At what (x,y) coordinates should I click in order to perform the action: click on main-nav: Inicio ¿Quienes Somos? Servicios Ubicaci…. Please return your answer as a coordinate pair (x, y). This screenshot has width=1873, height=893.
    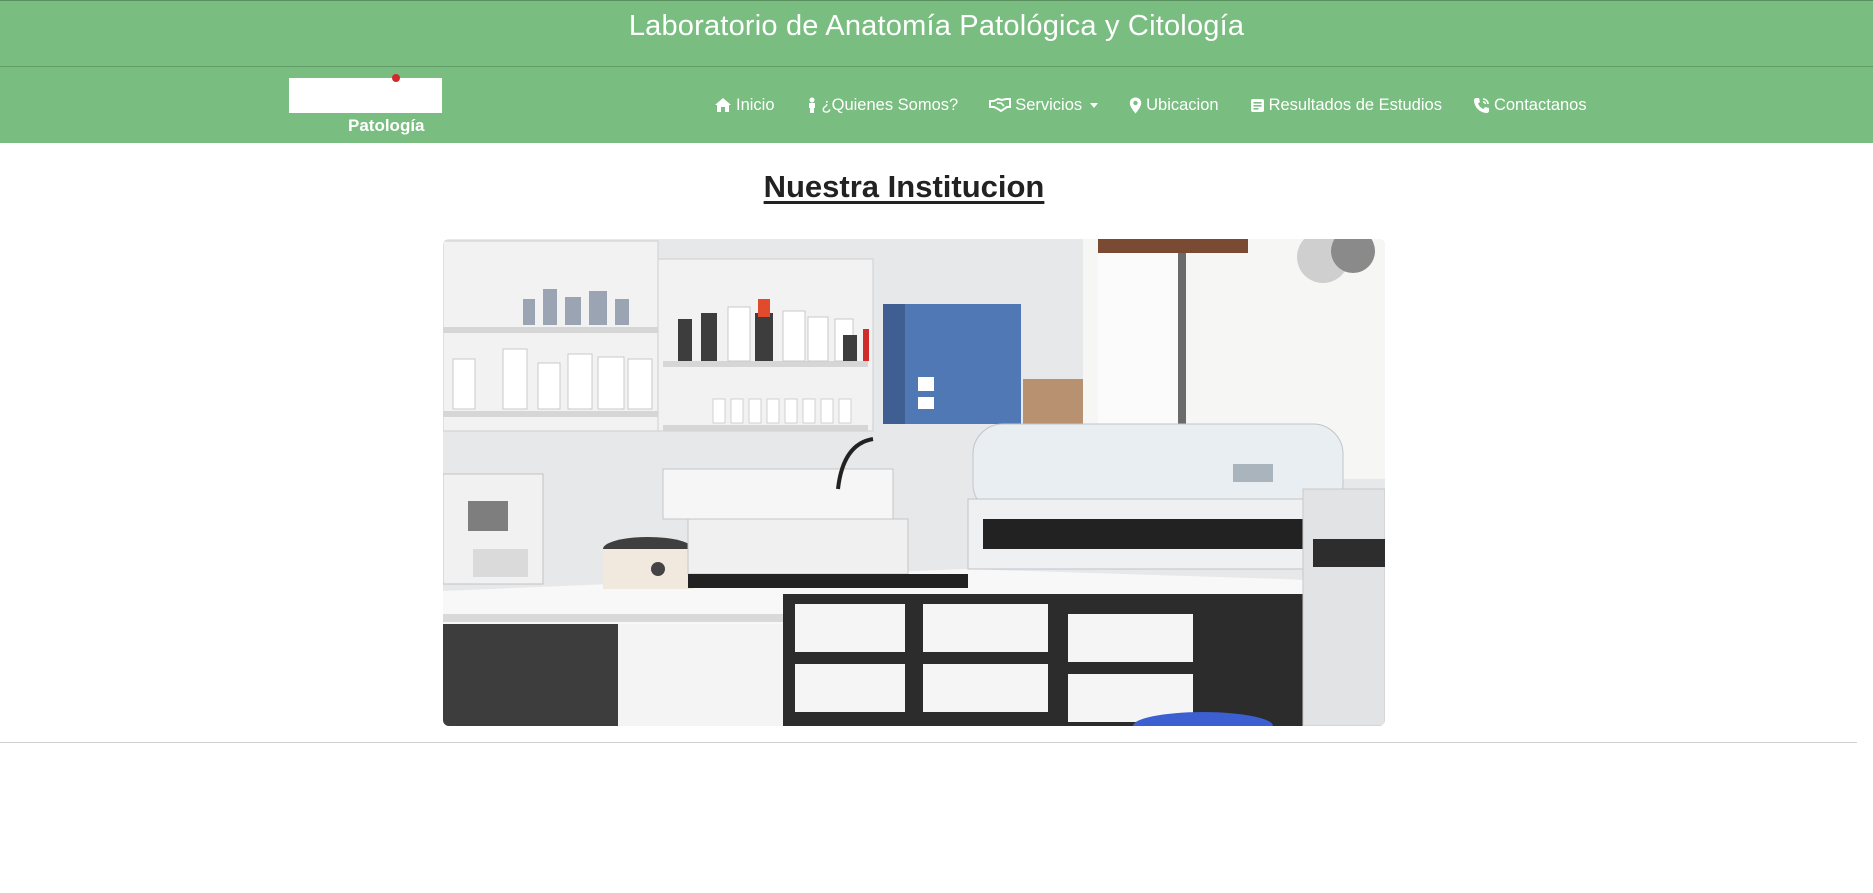
    Looking at the image, I should click on (1150, 105).